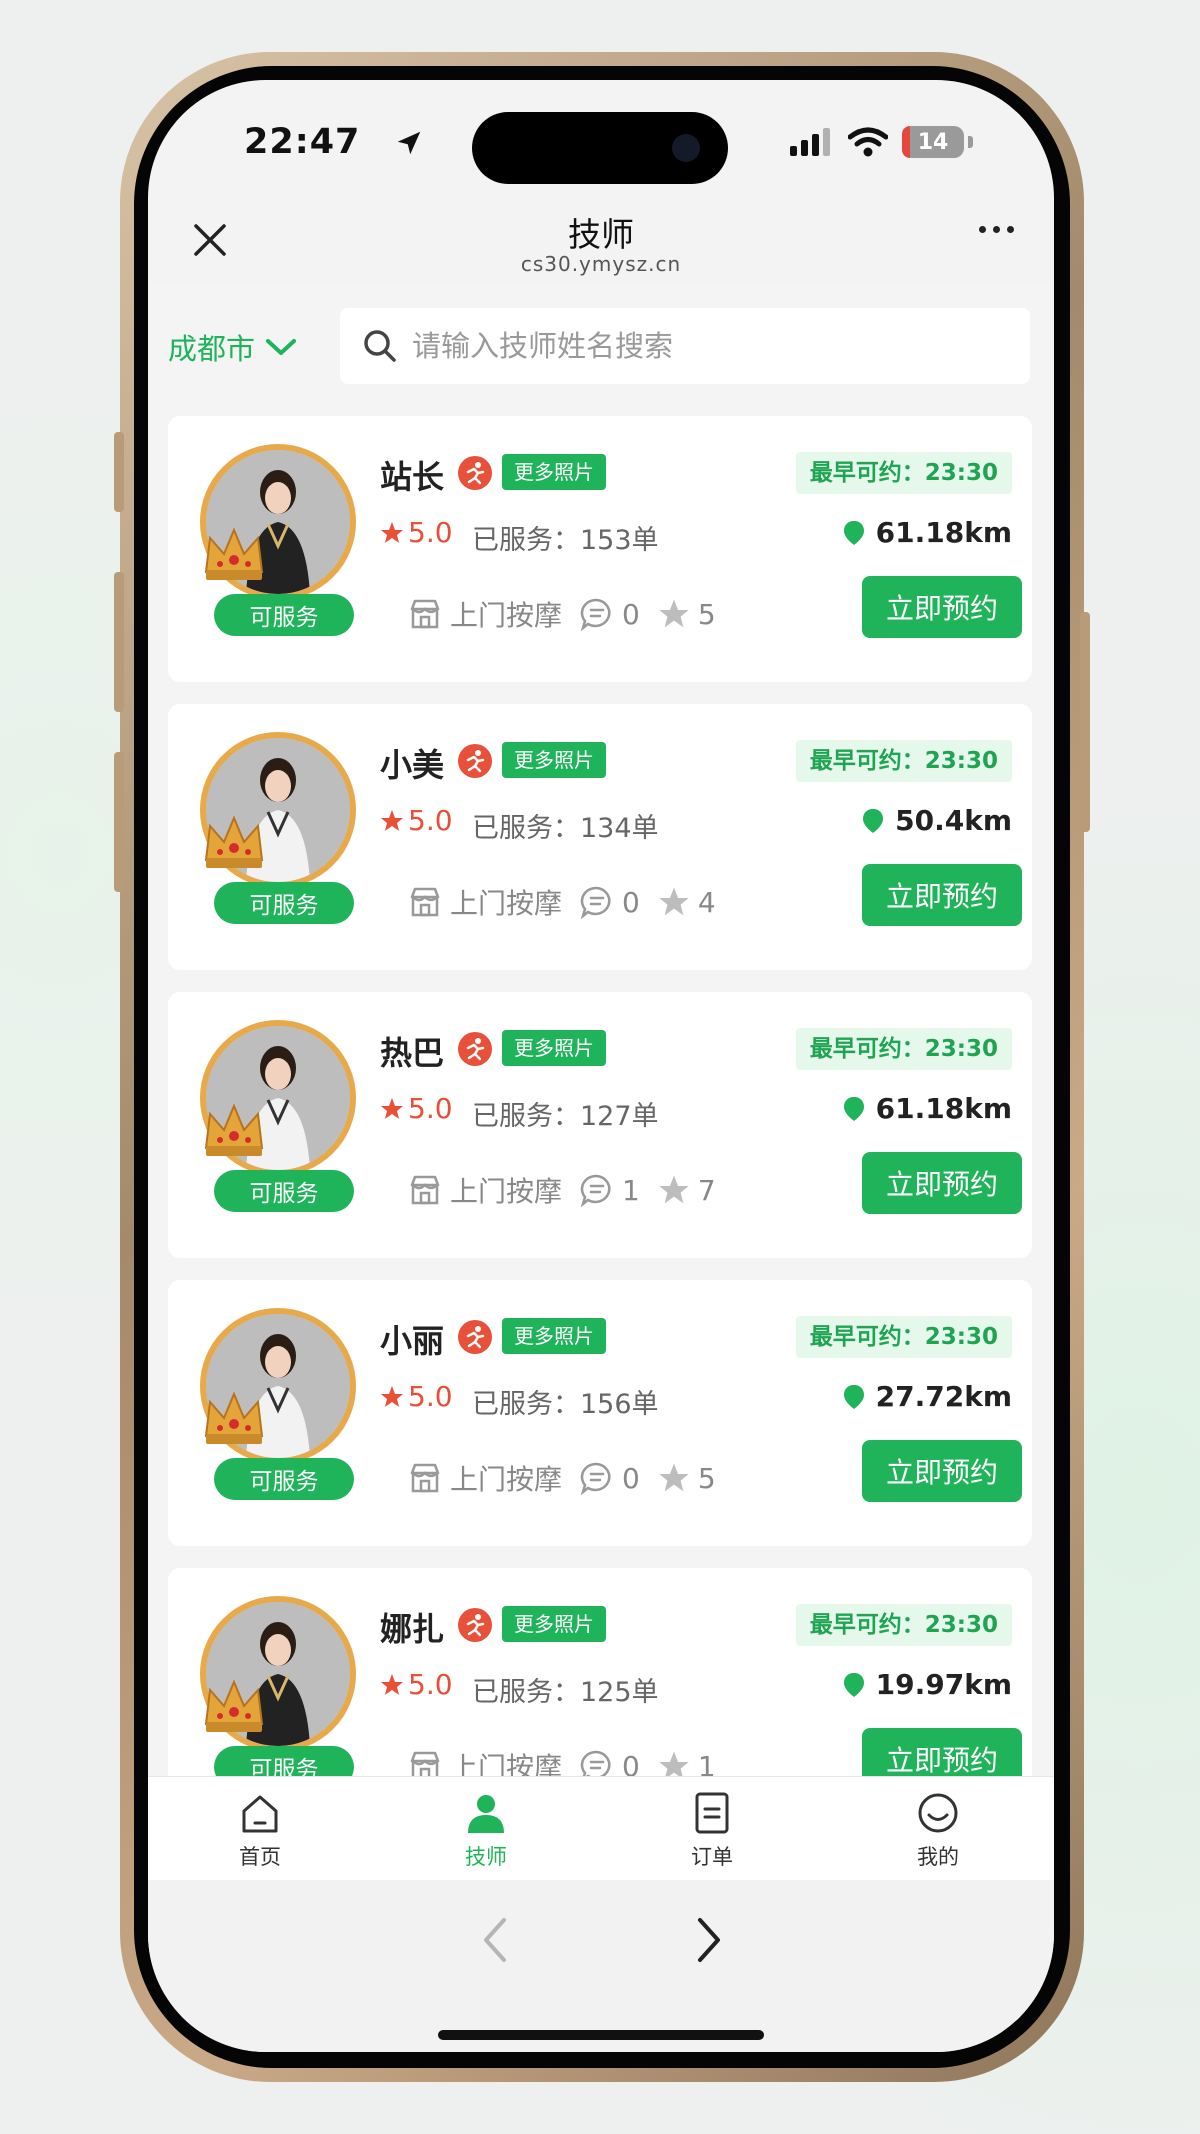  What do you see at coordinates (562, 1190) in the screenshot?
I see `service-meta: 上门按摩 1 7` at bounding box center [562, 1190].